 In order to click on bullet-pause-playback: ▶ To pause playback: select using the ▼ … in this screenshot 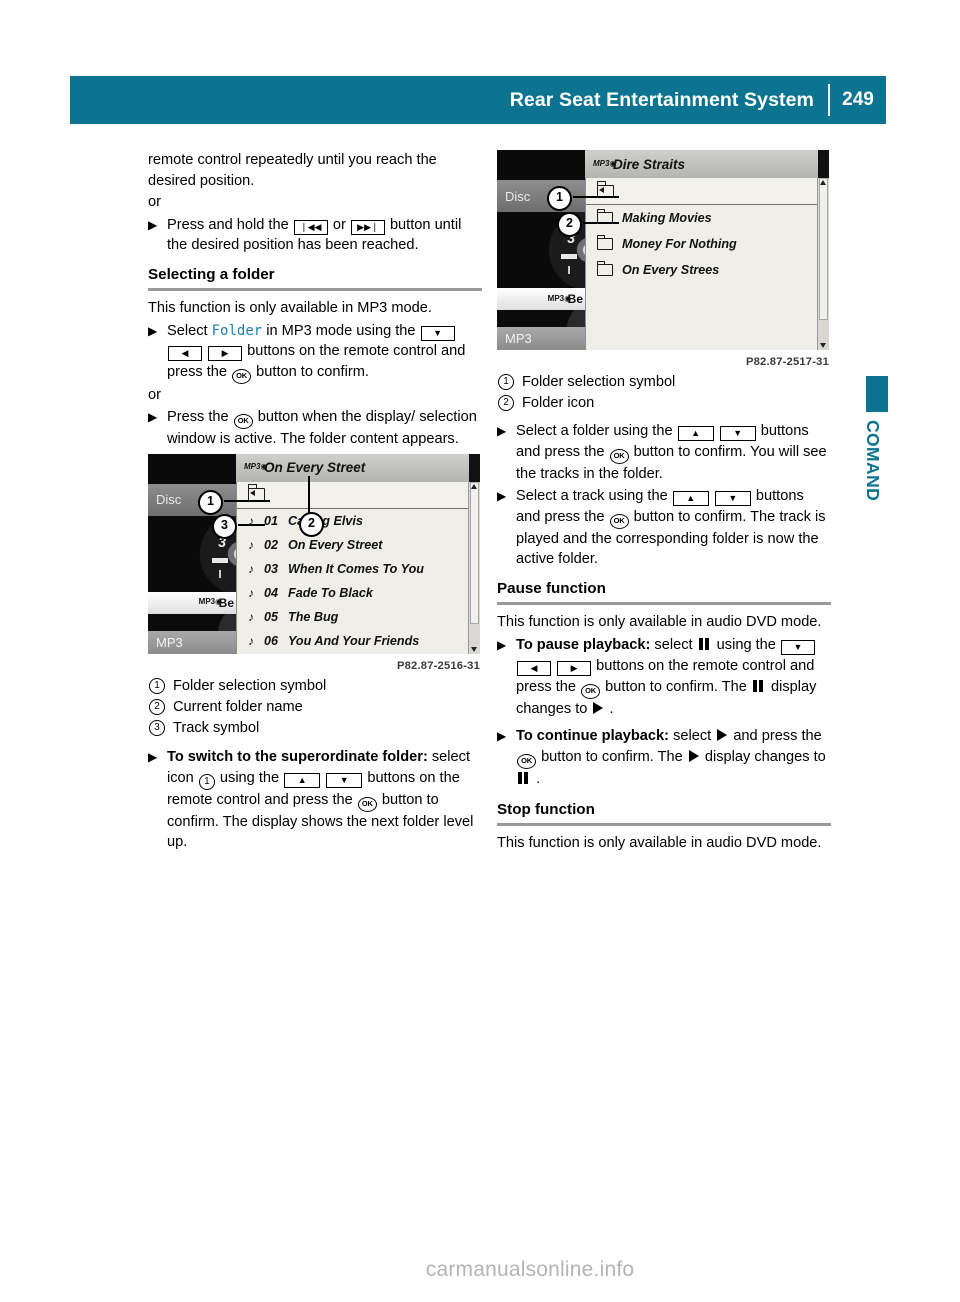, I will do `click(664, 677)`.